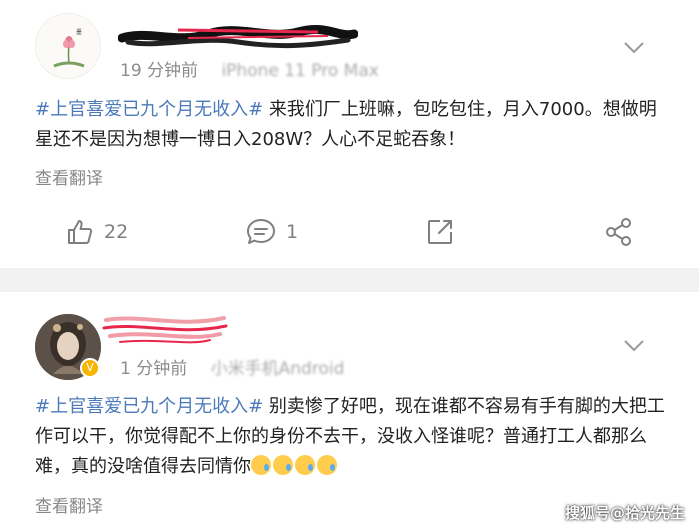 Image resolution: width=699 pixels, height=531 pixels. What do you see at coordinates (154, 369) in the screenshot?
I see `post-time: 1 分钟前` at bounding box center [154, 369].